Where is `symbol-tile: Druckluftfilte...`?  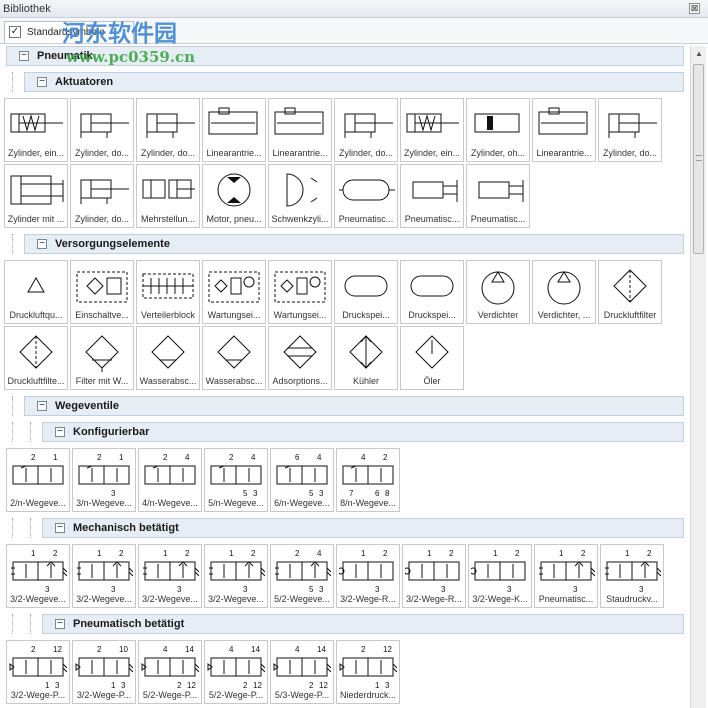
symbol-tile: Druckluftfilte... is located at coordinates (36, 358).